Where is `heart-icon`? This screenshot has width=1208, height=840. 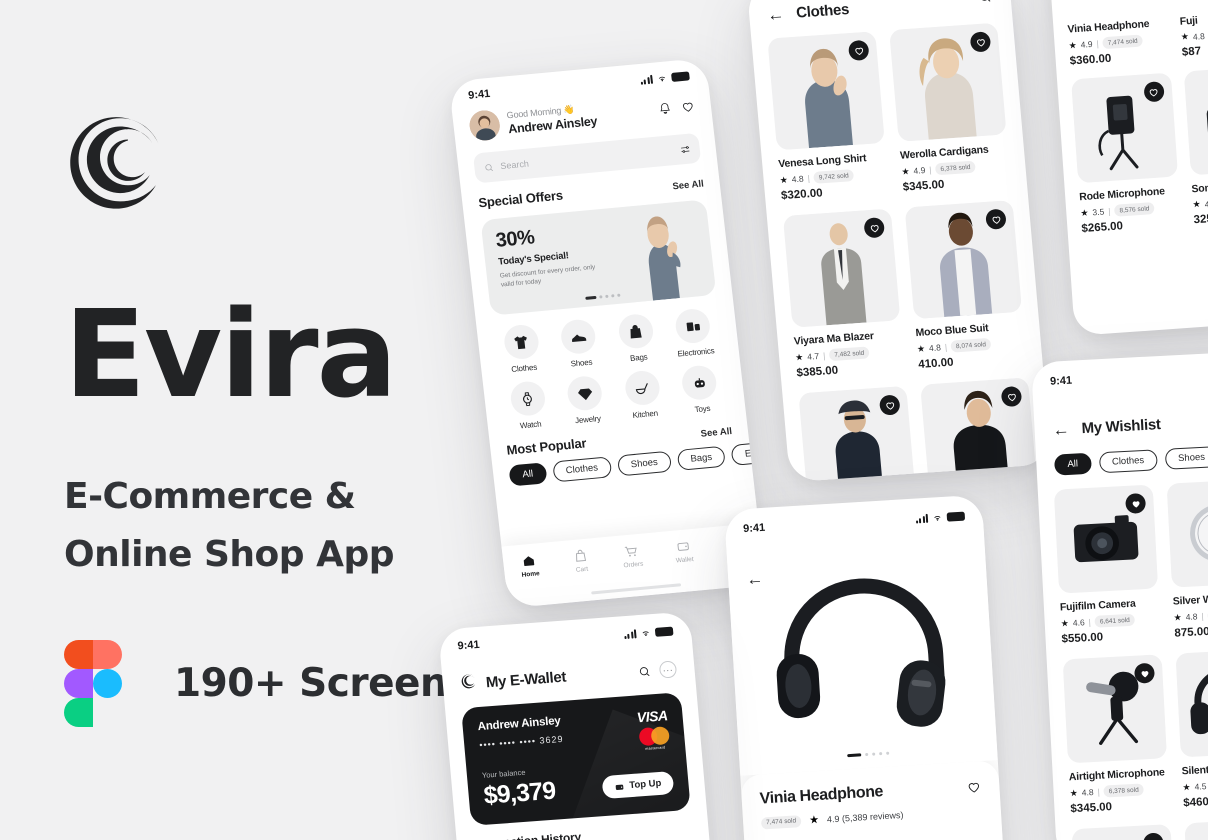 heart-icon is located at coordinates (688, 106).